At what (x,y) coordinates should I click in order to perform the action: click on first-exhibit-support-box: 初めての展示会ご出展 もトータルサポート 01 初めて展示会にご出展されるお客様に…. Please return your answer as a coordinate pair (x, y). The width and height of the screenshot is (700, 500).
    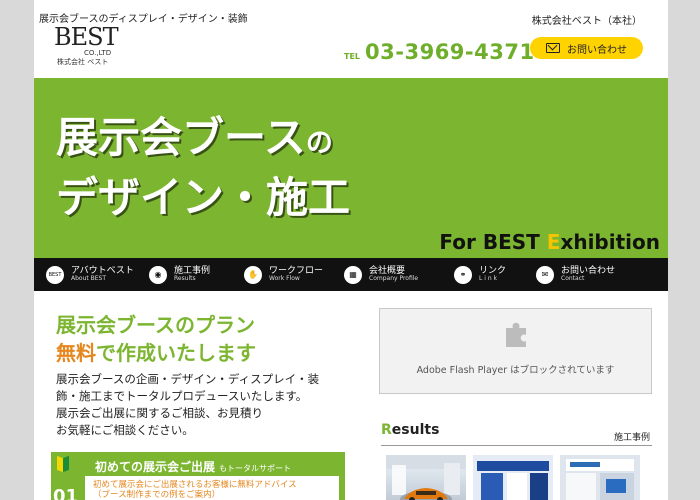
    Looking at the image, I should click on (198, 476).